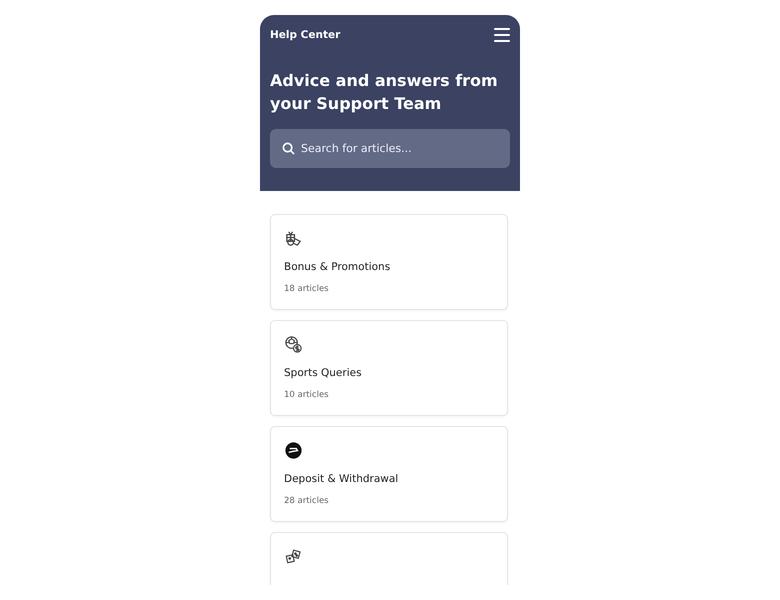 The width and height of the screenshot is (780, 600). What do you see at coordinates (305, 35) in the screenshot?
I see `site-title: Help Center` at bounding box center [305, 35].